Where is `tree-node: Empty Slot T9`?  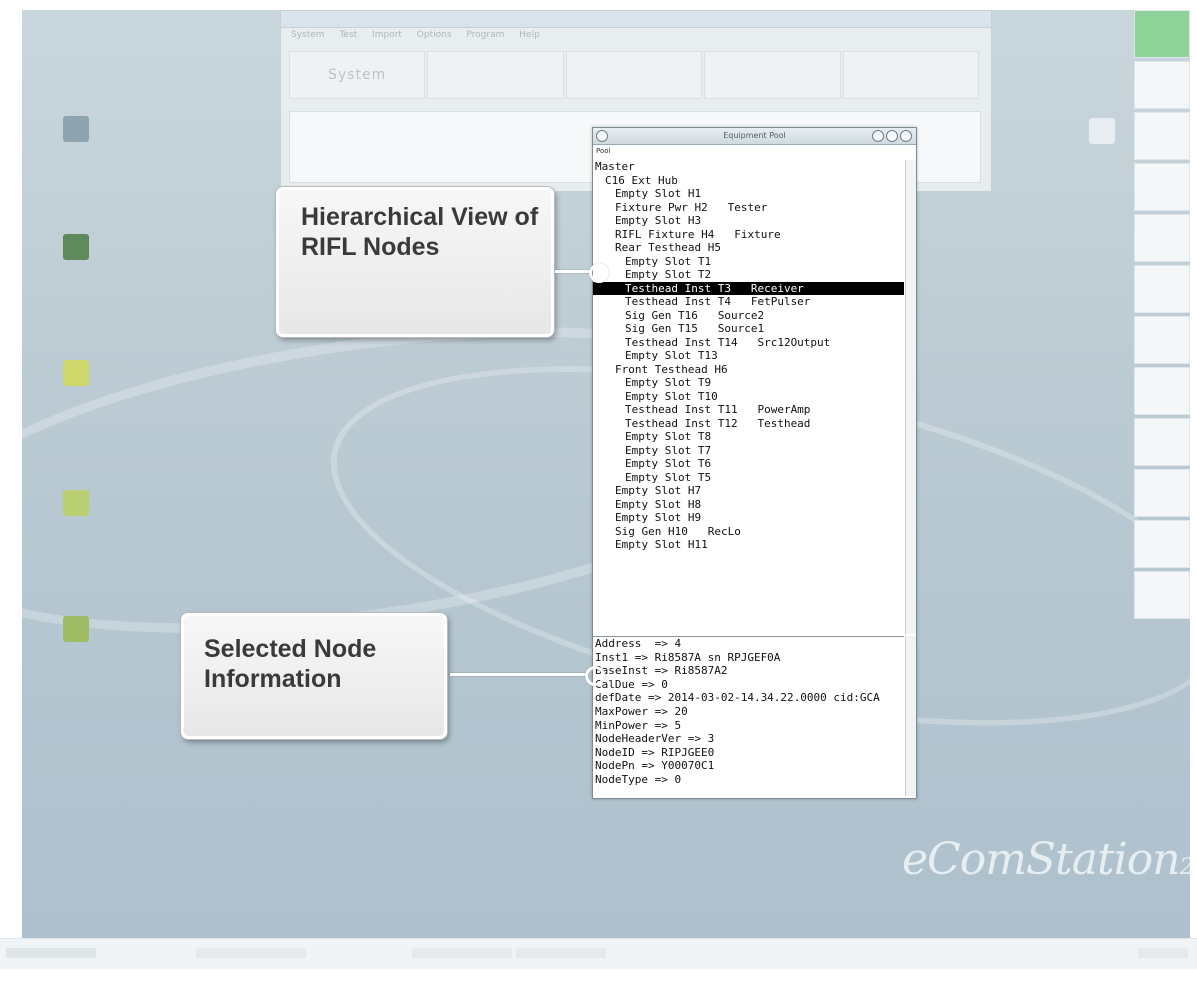
tree-node: Empty Slot T9 is located at coordinates (748, 383).